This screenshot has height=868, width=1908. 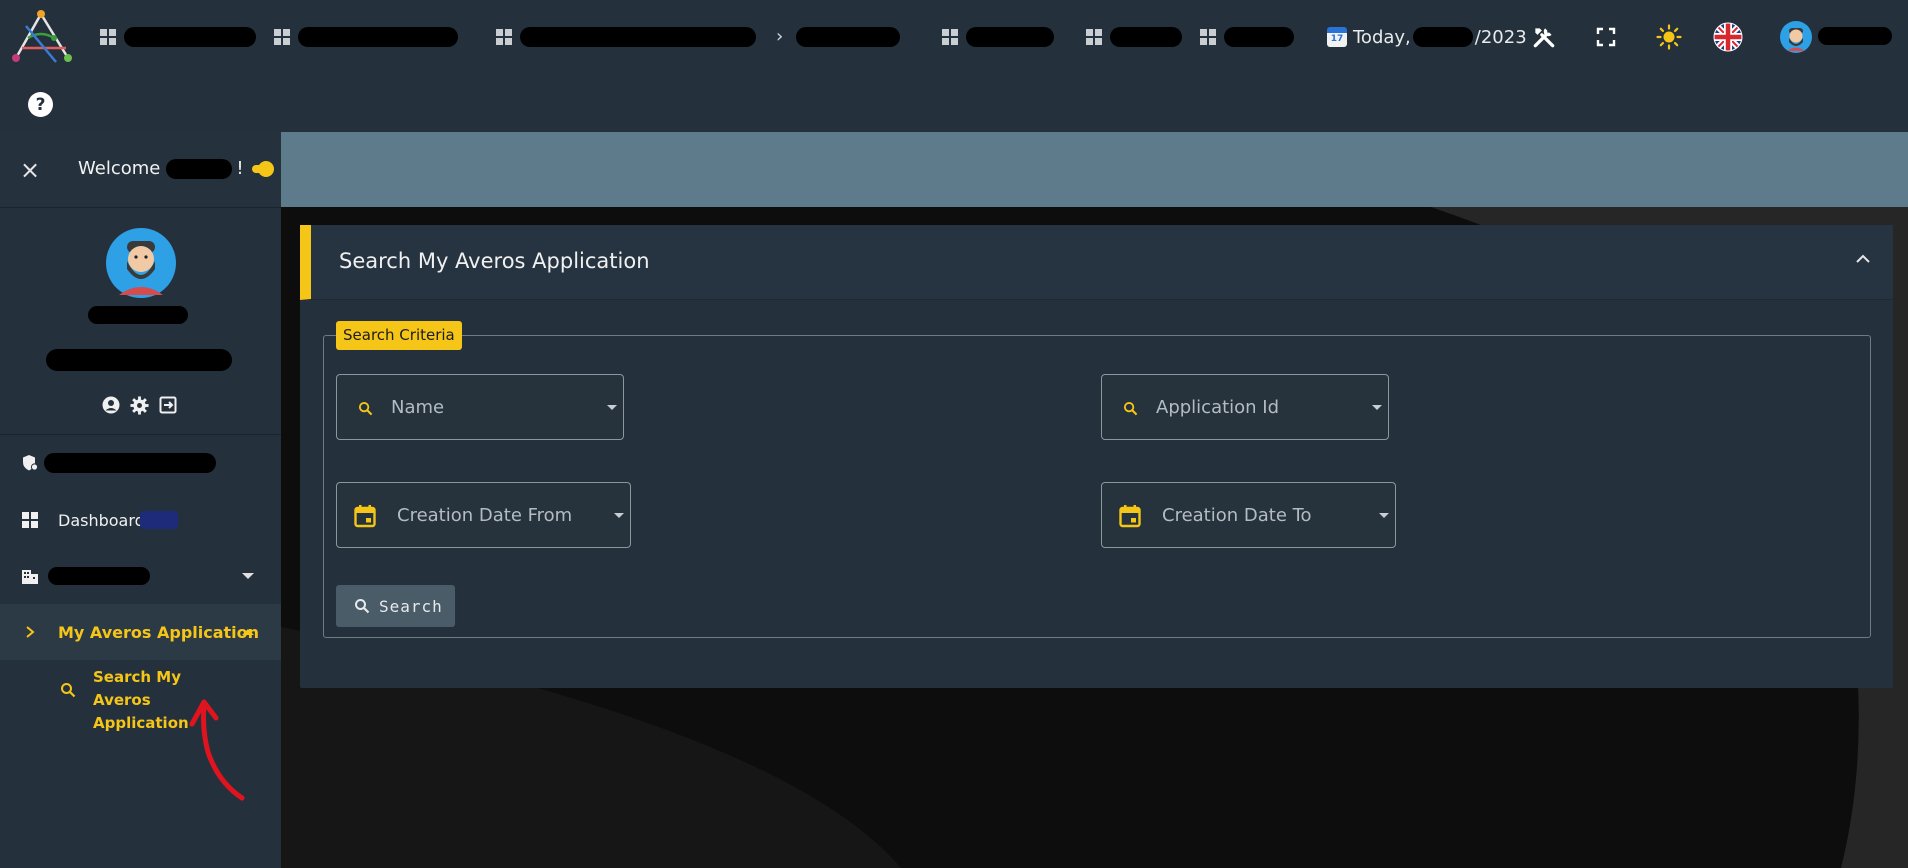 I want to click on close-icon: ×, so click(x=30, y=170).